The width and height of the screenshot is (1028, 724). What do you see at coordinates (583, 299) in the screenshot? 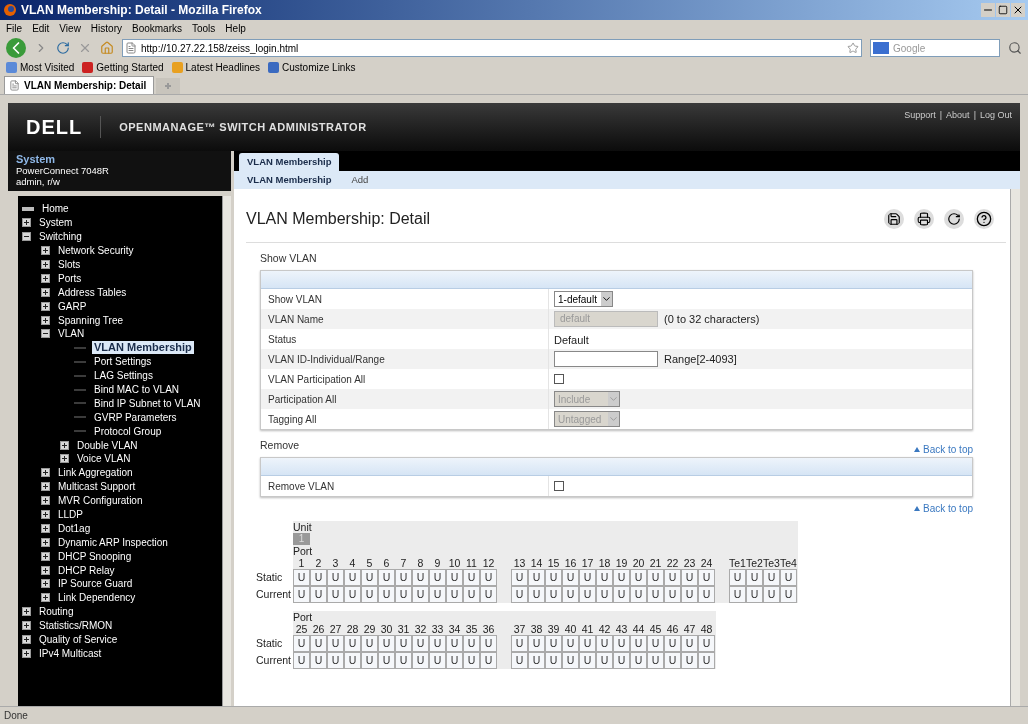
I see `dropdown: 1-default` at bounding box center [583, 299].